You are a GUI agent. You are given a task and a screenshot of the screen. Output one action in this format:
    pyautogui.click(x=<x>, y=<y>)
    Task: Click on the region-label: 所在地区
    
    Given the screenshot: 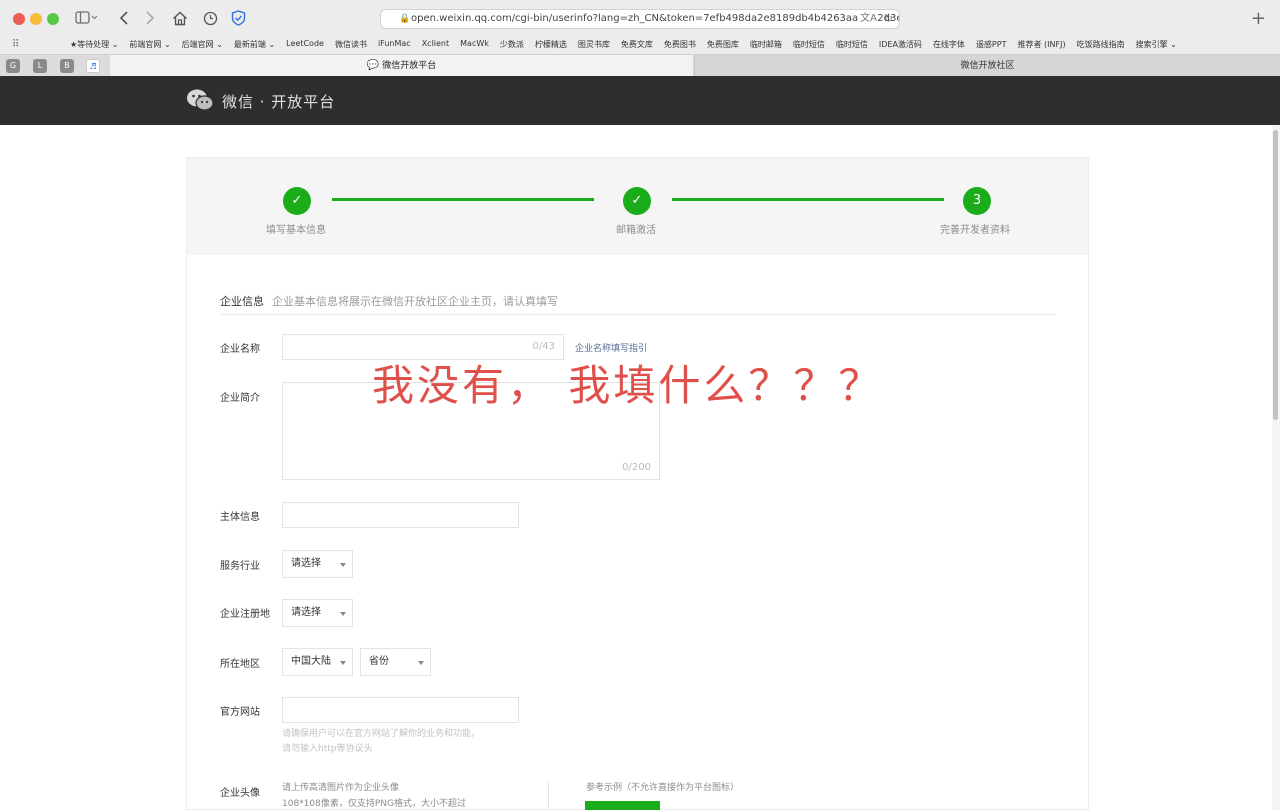 What is the action you would take?
    pyautogui.click(x=240, y=664)
    